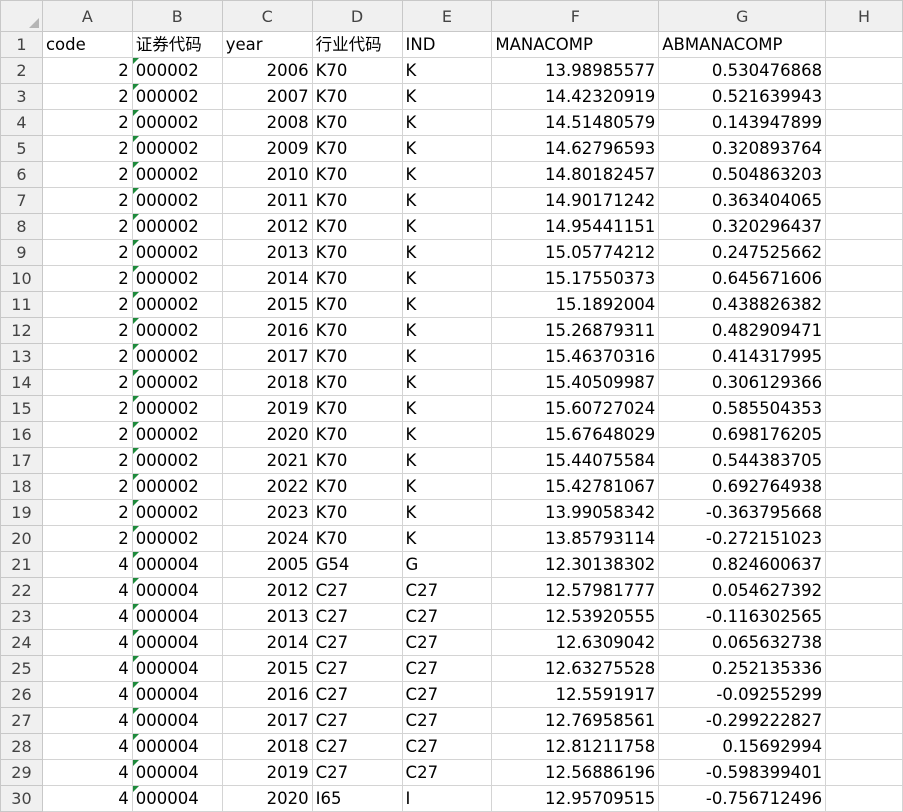  What do you see at coordinates (575, 44) in the screenshot?
I see `cell-header-manacomp: MANACOMP` at bounding box center [575, 44].